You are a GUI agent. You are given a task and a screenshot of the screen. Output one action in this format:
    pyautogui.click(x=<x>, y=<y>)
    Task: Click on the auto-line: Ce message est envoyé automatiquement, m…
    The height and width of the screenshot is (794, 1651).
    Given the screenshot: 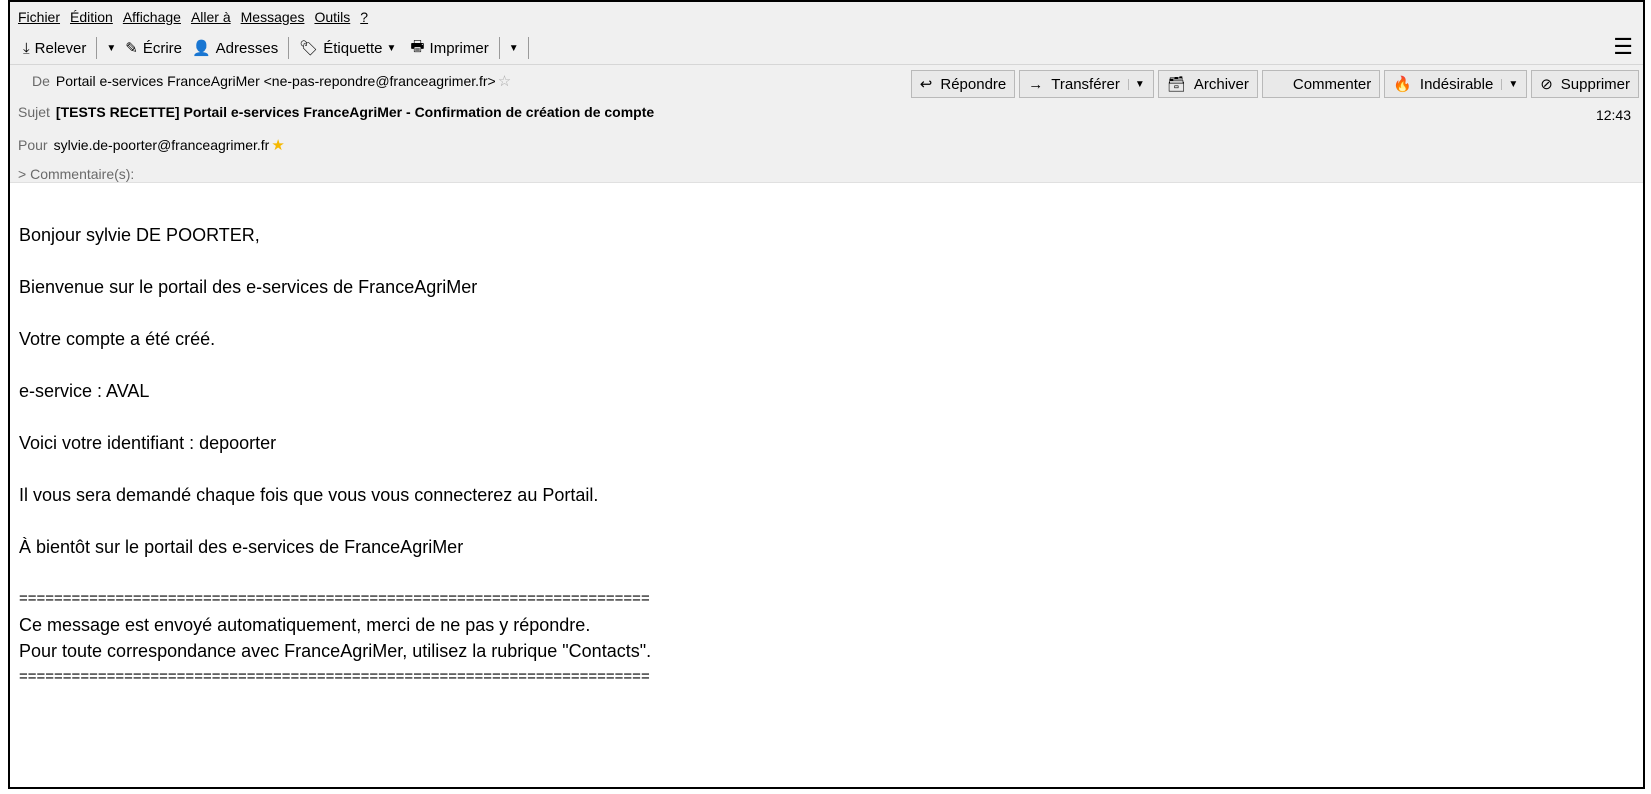 What is the action you would take?
    pyautogui.click(x=305, y=625)
    